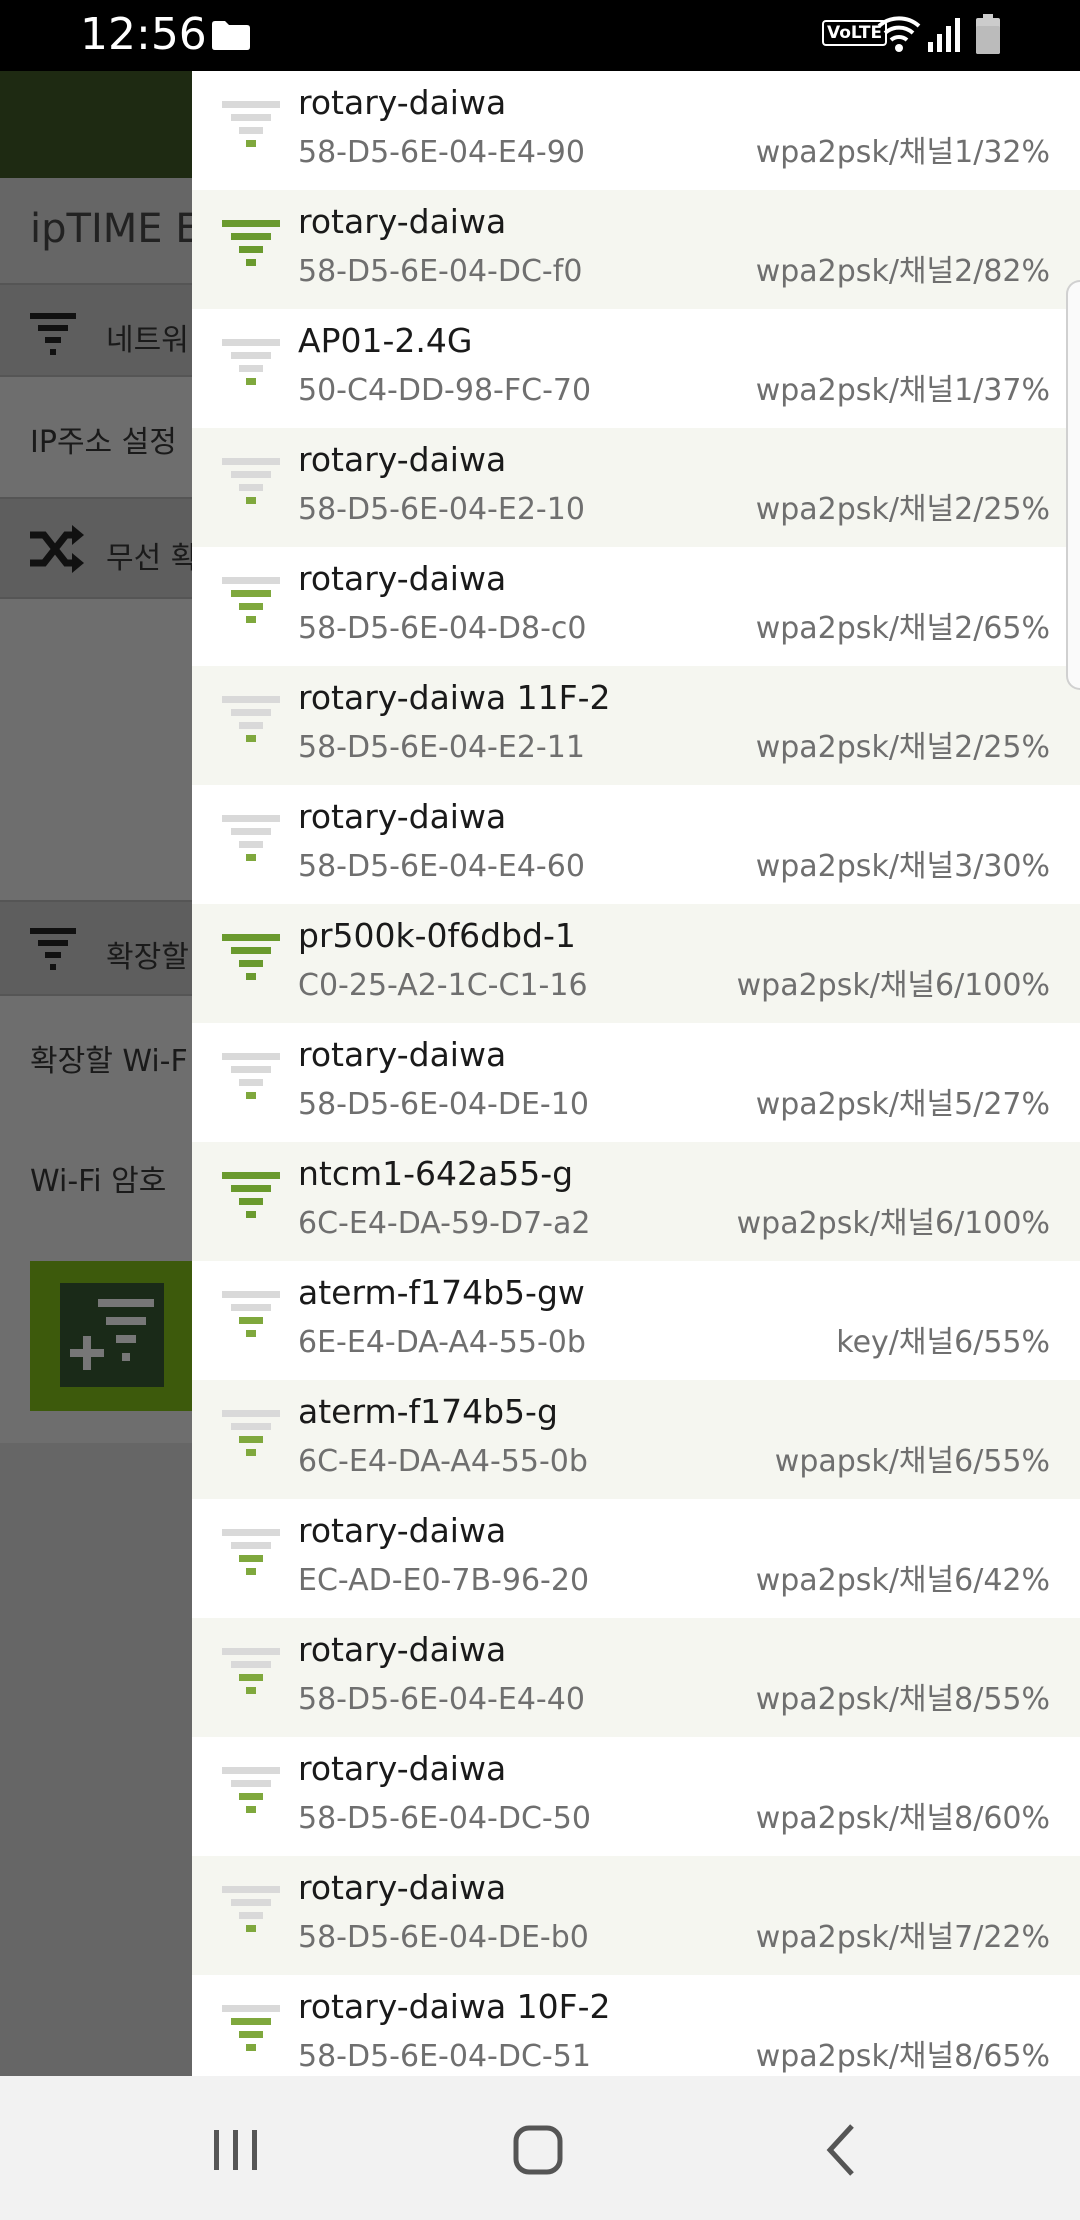  I want to click on network-mac: C0-25-A2-1C-C1-16, so click(443, 985).